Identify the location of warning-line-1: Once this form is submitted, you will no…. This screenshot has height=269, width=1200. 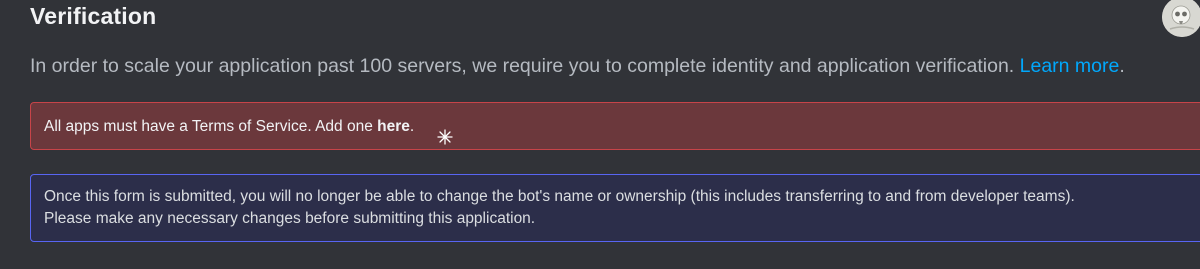
(559, 196).